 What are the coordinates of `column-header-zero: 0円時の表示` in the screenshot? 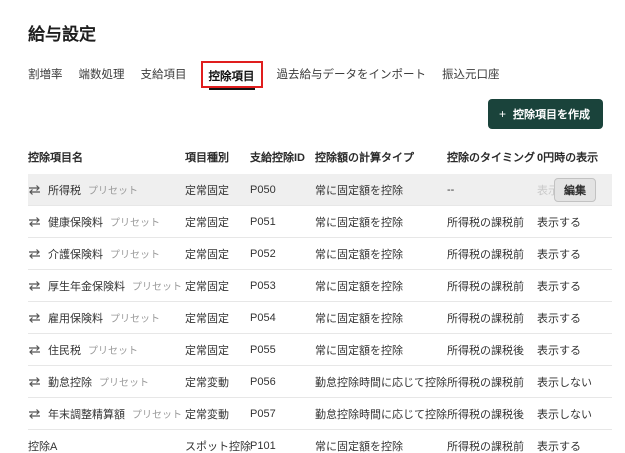 It's located at (568, 158).